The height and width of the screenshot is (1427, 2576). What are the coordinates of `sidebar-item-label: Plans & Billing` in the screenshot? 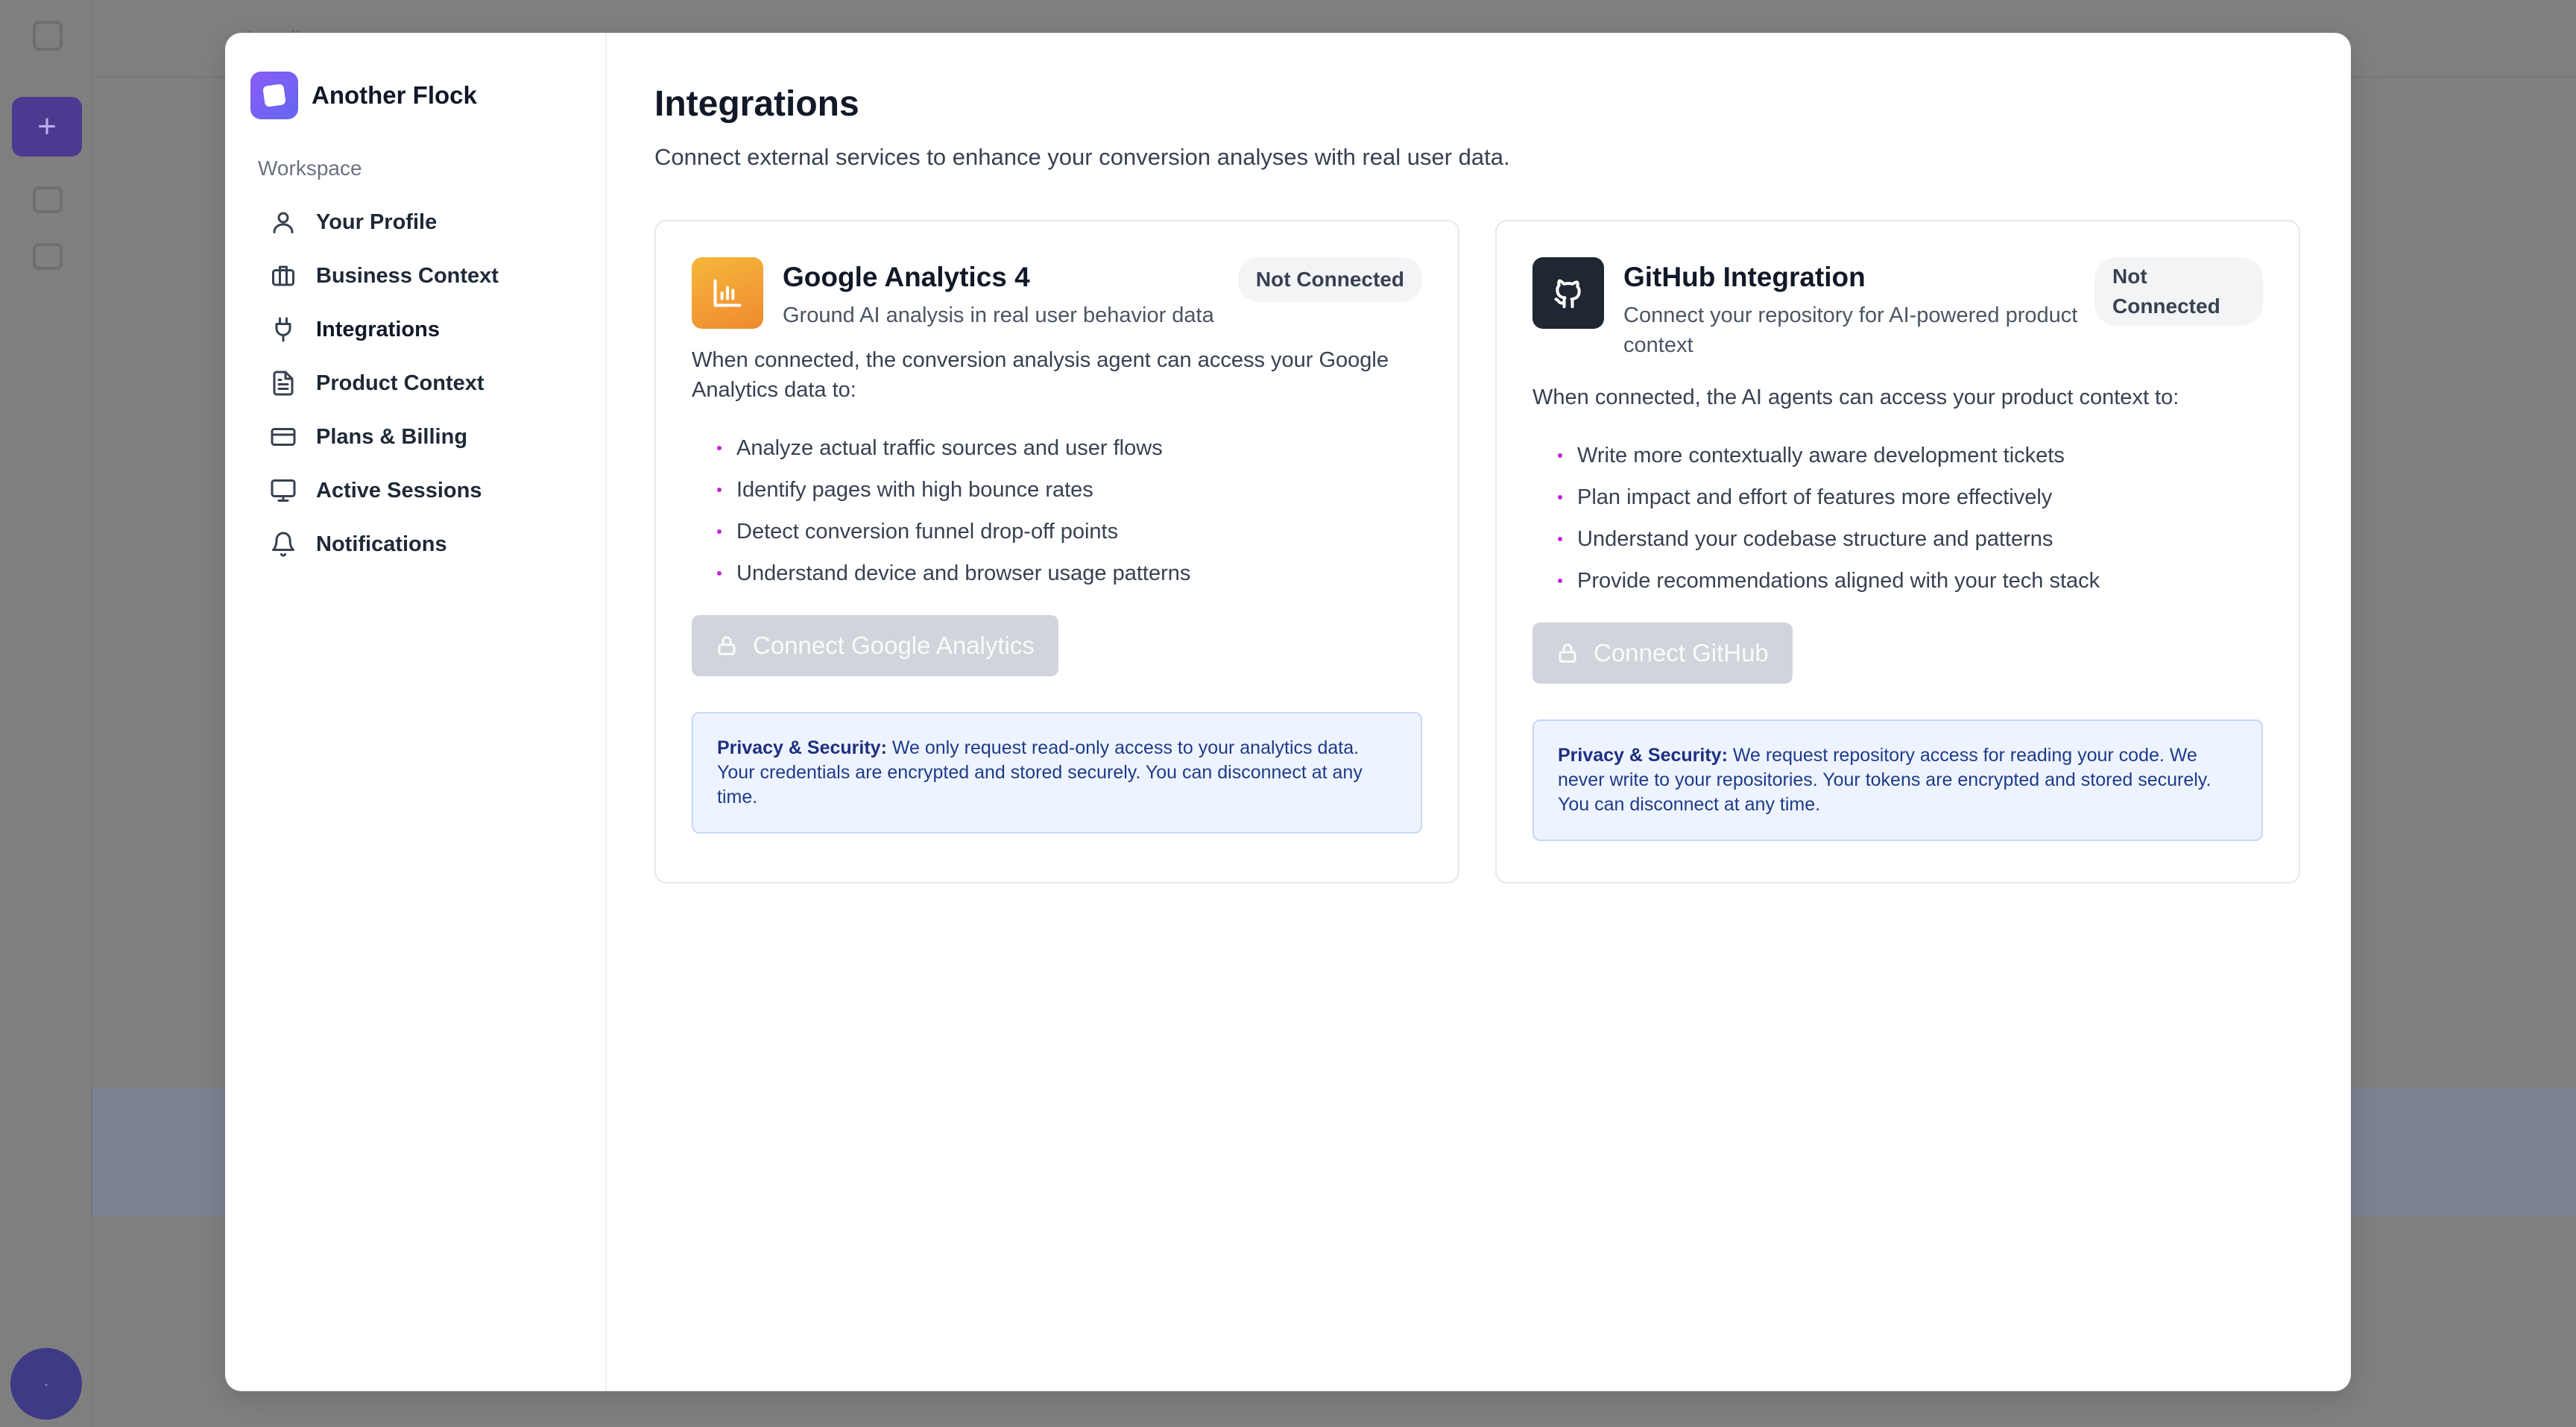 It's located at (392, 437).